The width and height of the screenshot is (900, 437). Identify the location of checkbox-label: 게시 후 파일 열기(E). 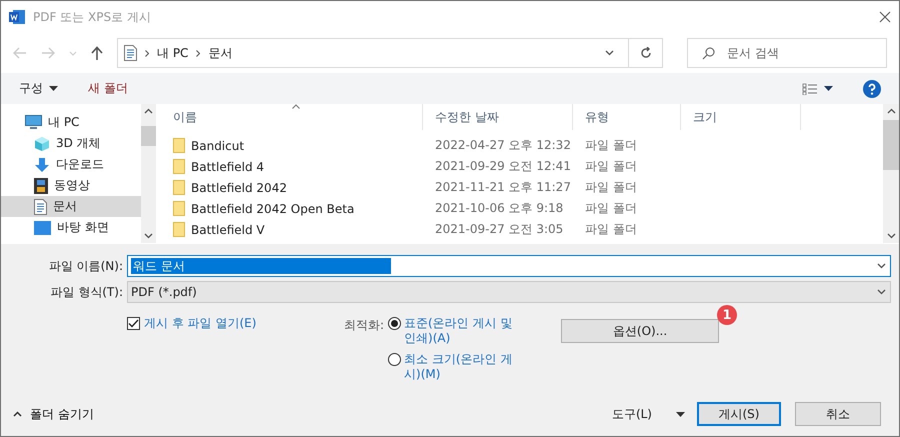
(200, 323).